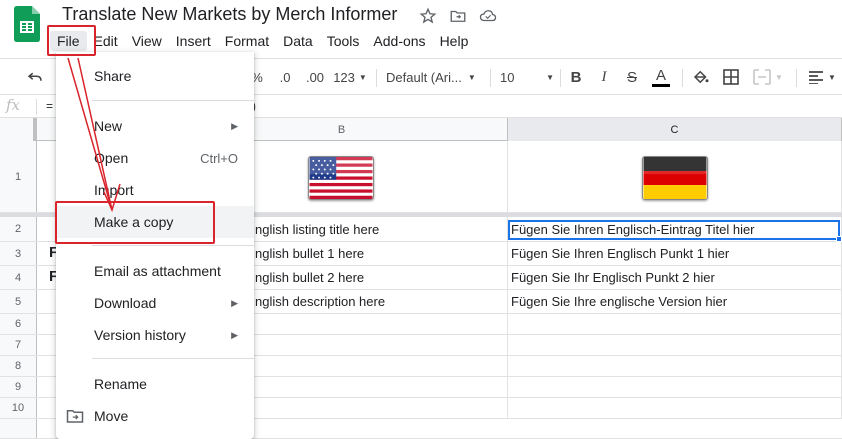 The image size is (842, 439). I want to click on cell-b7, so click(380, 345).